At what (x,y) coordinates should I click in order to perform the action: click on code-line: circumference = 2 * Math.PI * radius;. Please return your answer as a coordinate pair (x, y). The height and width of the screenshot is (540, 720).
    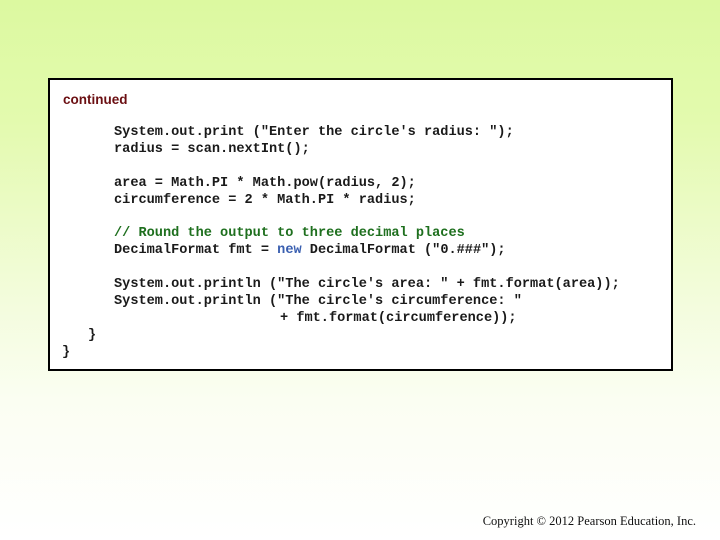
    Looking at the image, I should click on (265, 200).